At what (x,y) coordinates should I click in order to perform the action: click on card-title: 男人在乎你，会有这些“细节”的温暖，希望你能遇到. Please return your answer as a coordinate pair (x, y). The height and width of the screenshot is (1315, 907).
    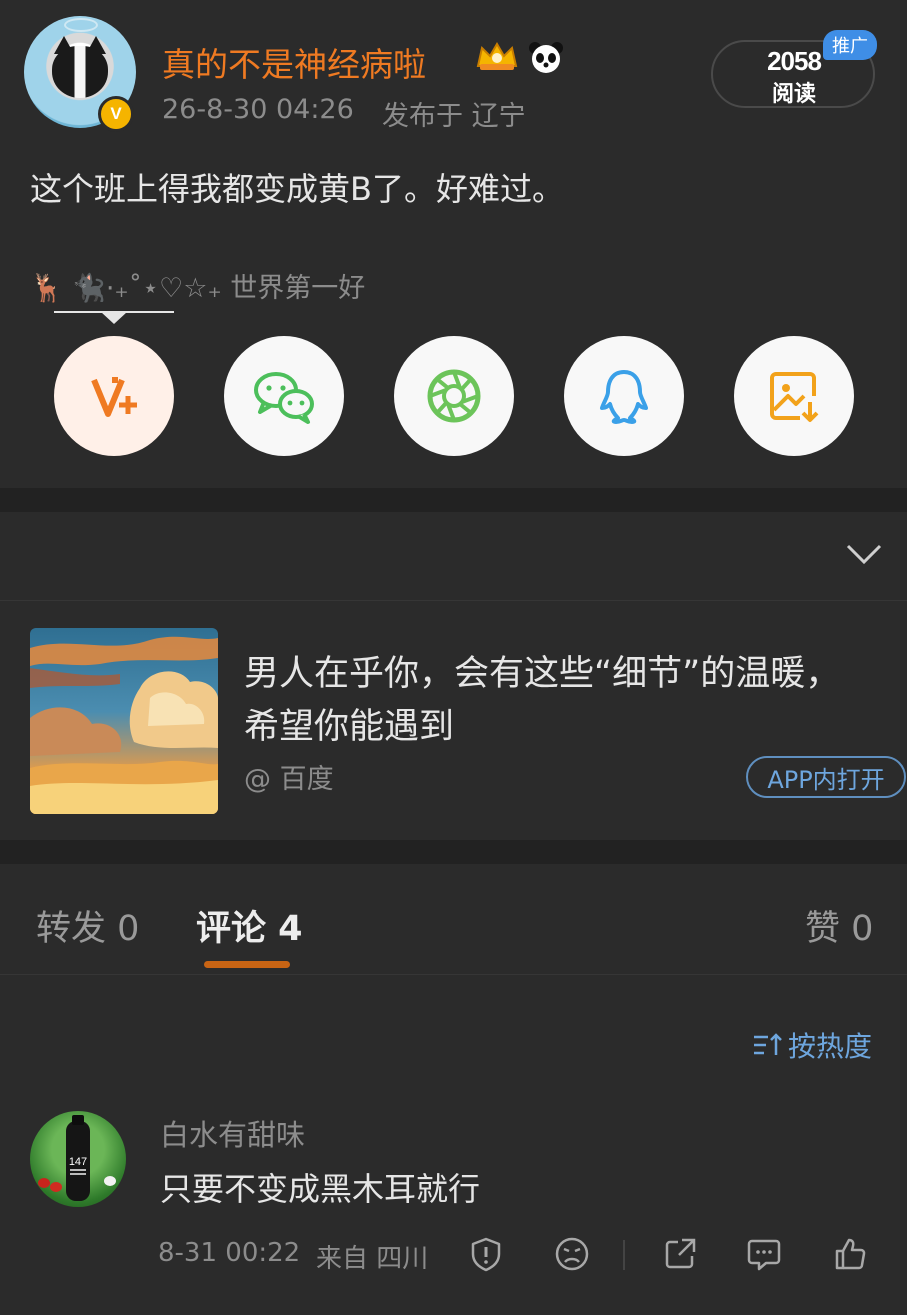
    Looking at the image, I should click on (554, 701).